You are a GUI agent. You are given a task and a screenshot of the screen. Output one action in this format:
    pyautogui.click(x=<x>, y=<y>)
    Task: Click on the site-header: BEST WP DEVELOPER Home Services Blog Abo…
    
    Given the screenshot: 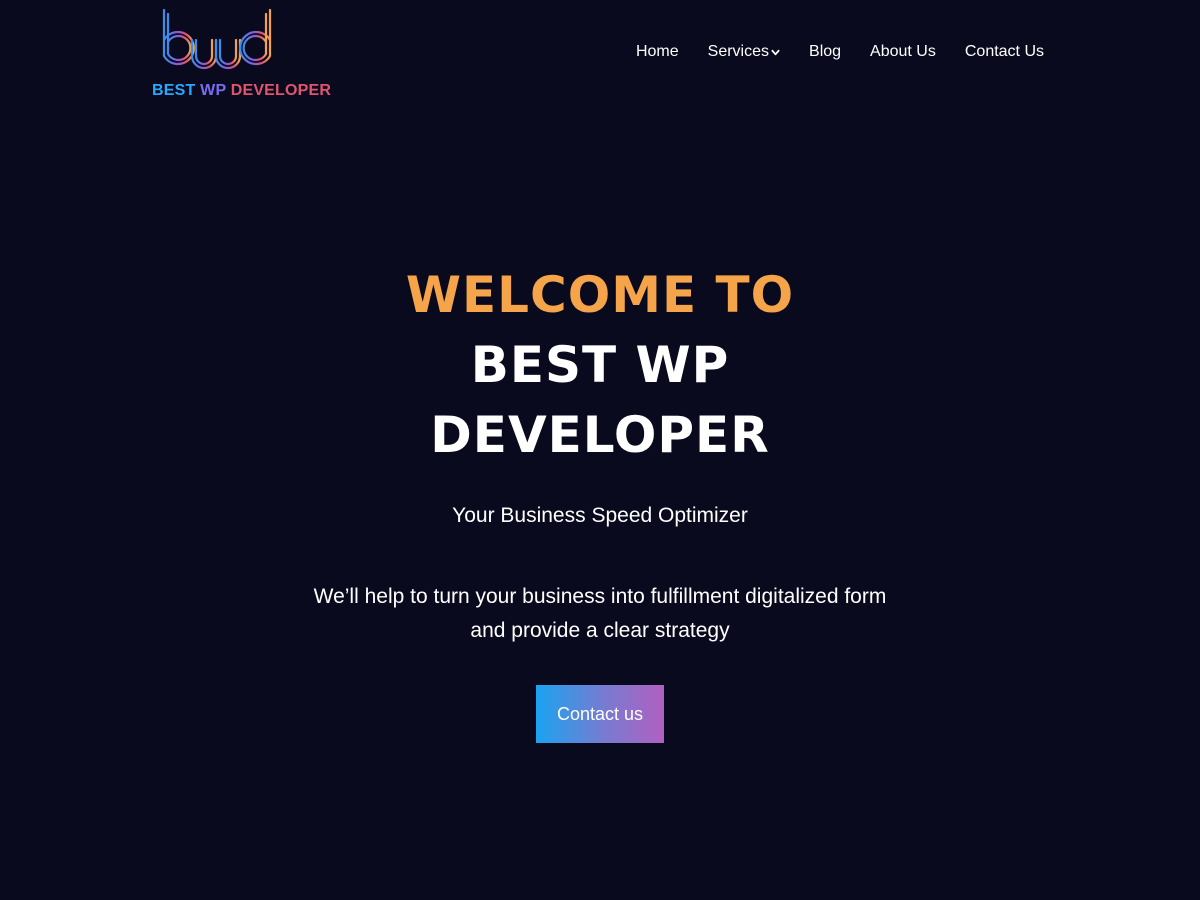 What is the action you would take?
    pyautogui.click(x=600, y=55)
    